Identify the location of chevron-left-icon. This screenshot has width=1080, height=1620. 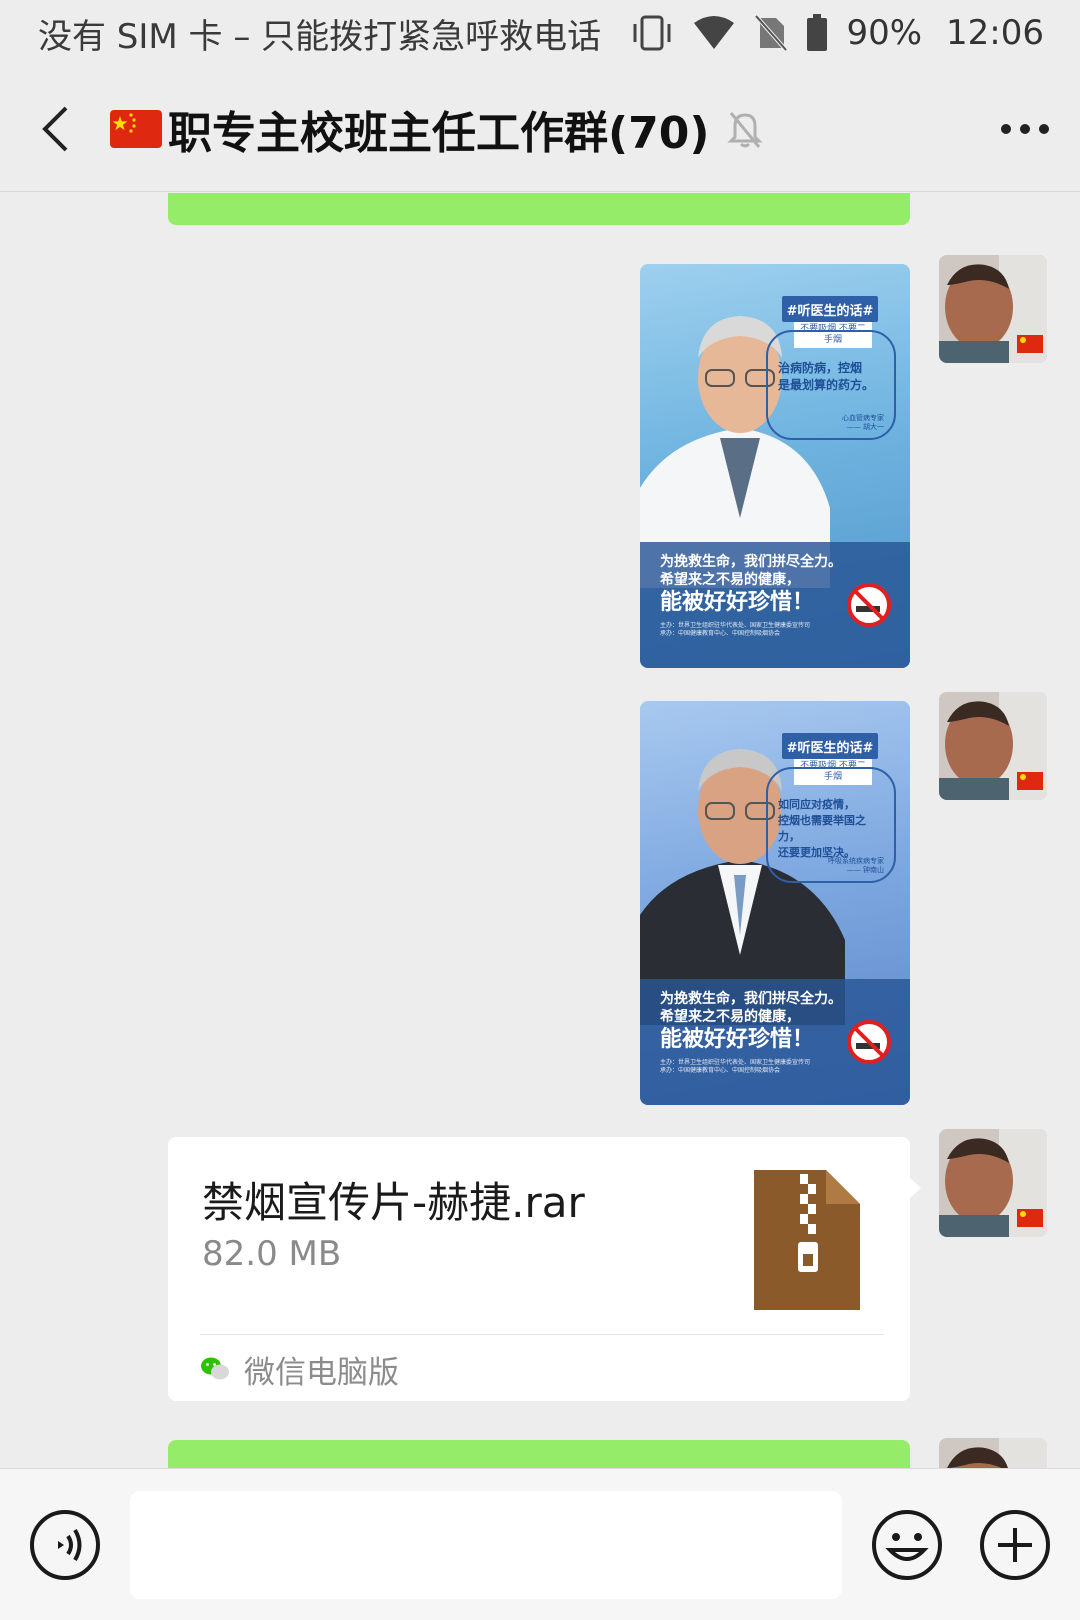
(55, 128).